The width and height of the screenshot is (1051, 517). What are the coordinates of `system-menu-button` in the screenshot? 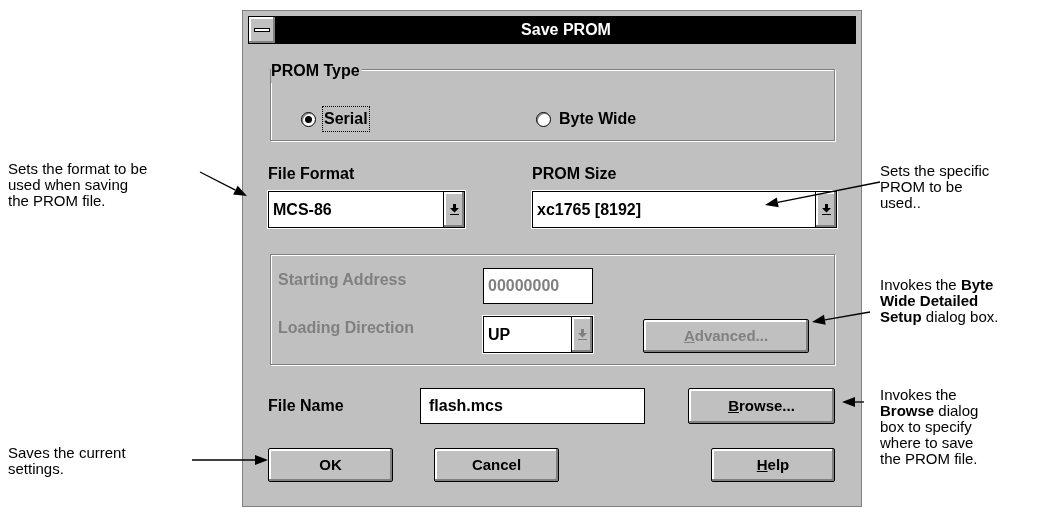 It's located at (262, 30).